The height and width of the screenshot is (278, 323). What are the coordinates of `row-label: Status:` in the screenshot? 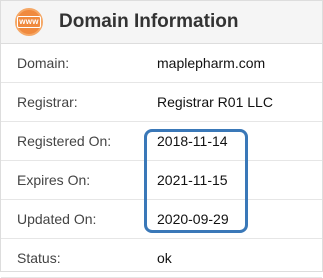 It's located at (39, 258).